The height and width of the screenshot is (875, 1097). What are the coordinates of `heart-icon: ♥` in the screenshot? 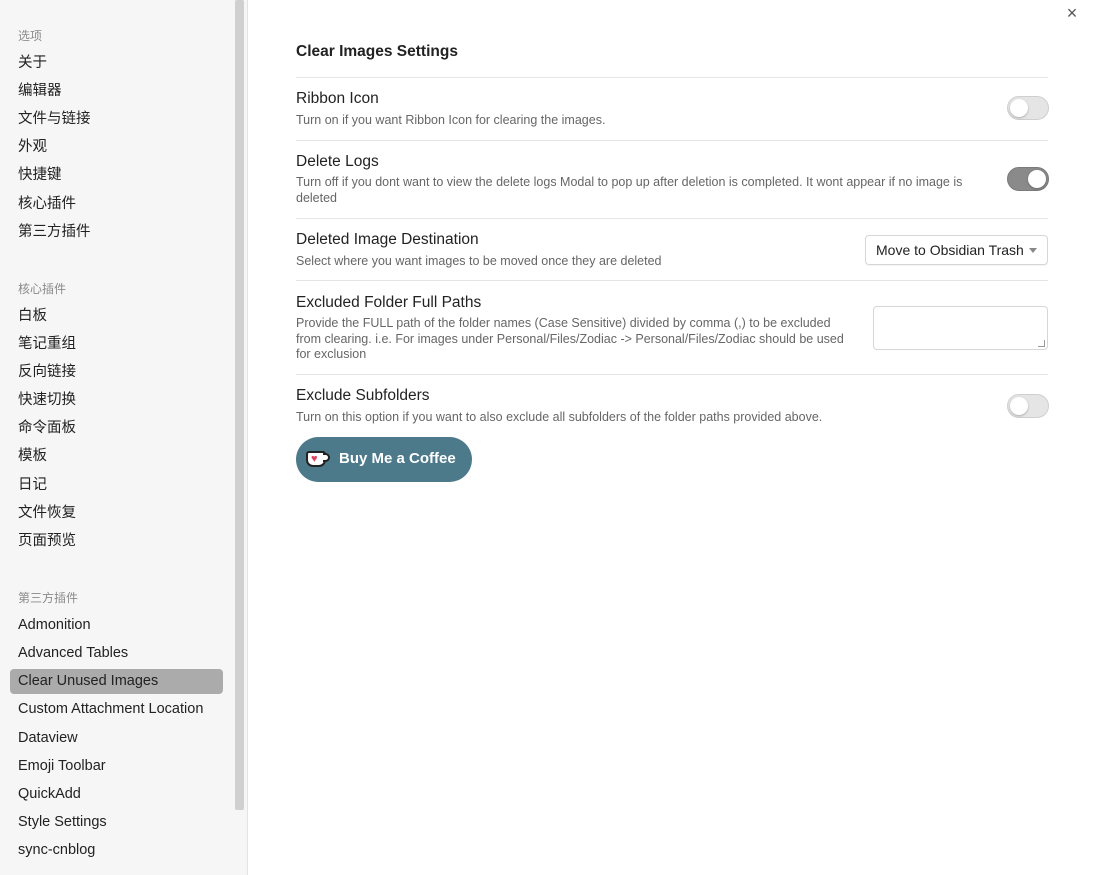 It's located at (314, 459).